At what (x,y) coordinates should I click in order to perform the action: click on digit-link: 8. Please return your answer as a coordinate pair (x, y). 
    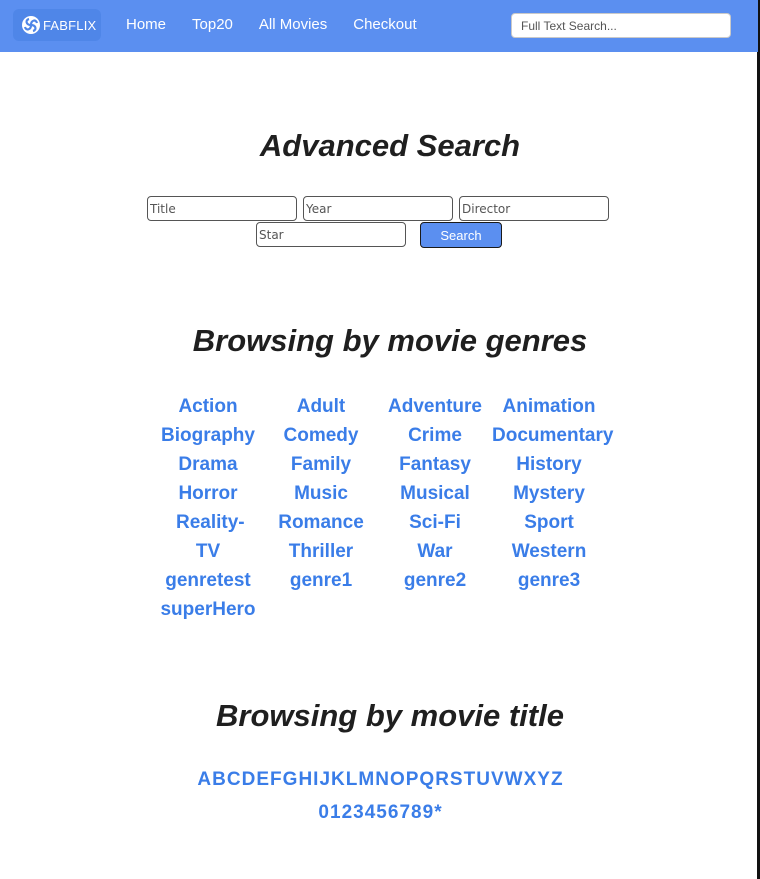
    Looking at the image, I should click on (416, 813).